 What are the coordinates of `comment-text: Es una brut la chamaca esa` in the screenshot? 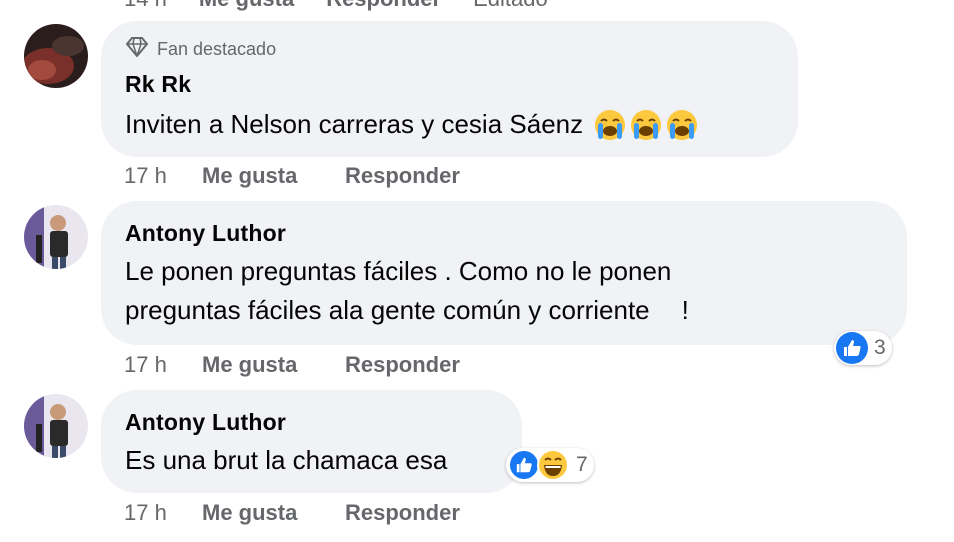 It's located at (286, 460).